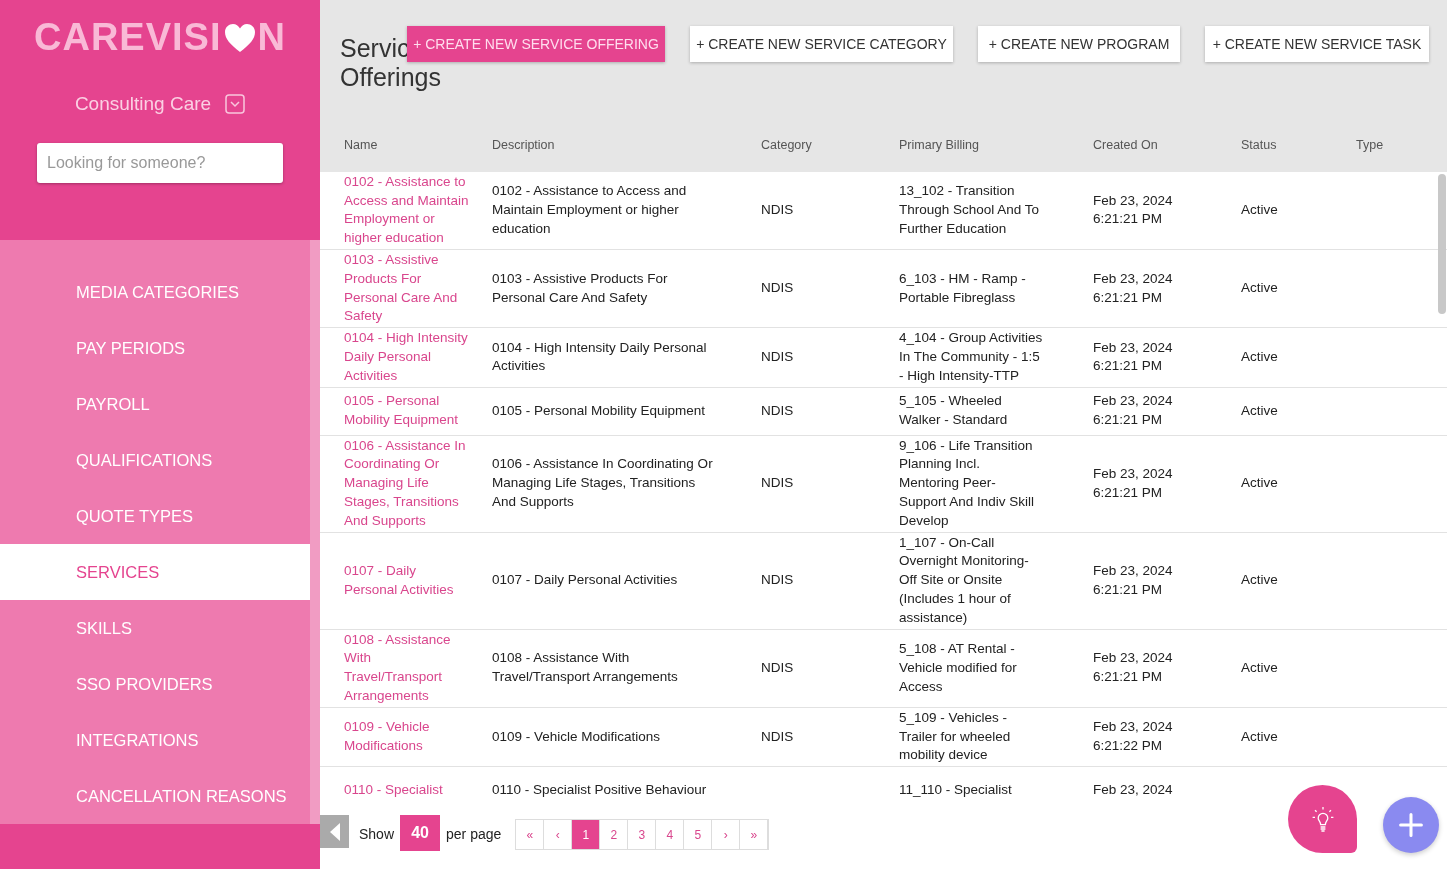 The image size is (1447, 869). What do you see at coordinates (407, 289) in the screenshot?
I see `service-link: 0103 - Assistive Products For Personal Care And Safety` at bounding box center [407, 289].